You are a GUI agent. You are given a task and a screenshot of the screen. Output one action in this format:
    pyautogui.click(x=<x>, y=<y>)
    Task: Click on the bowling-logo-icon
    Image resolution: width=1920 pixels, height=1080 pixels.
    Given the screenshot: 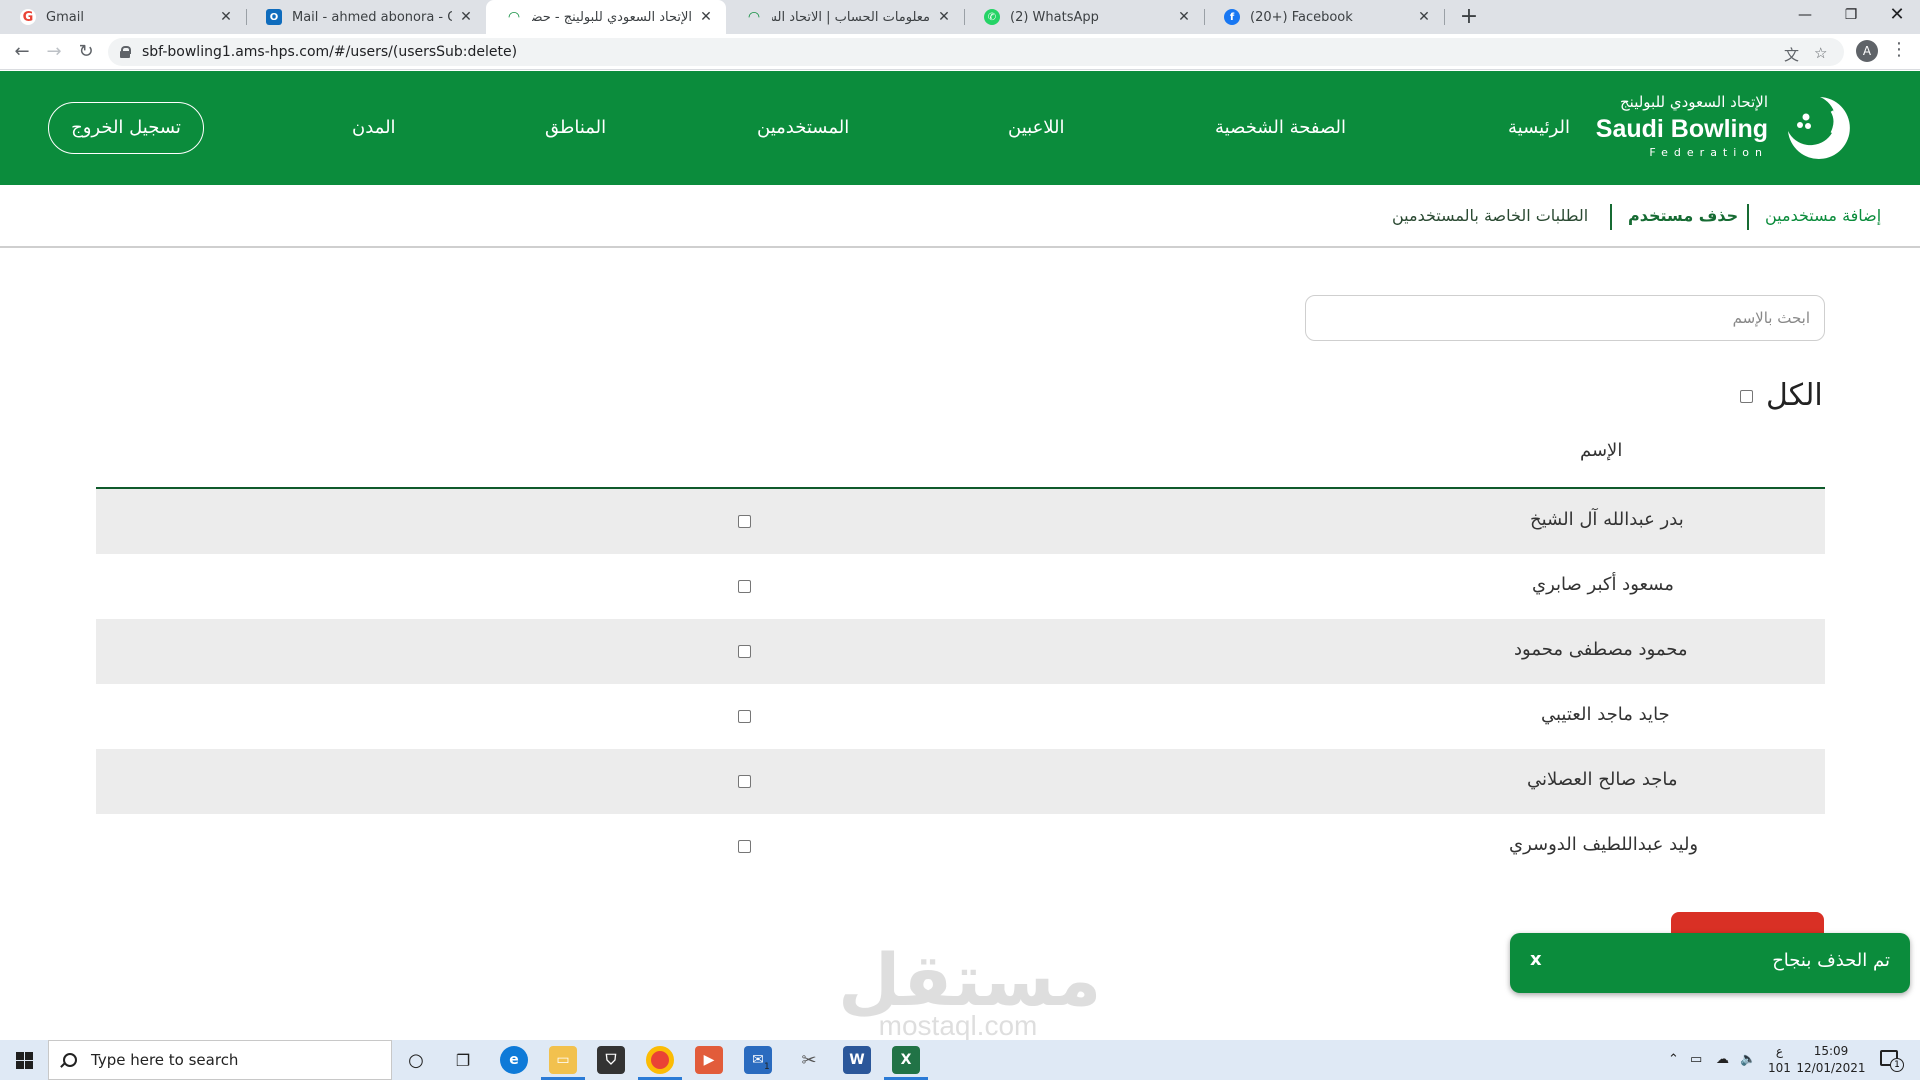 What is the action you would take?
    pyautogui.click(x=1819, y=128)
    